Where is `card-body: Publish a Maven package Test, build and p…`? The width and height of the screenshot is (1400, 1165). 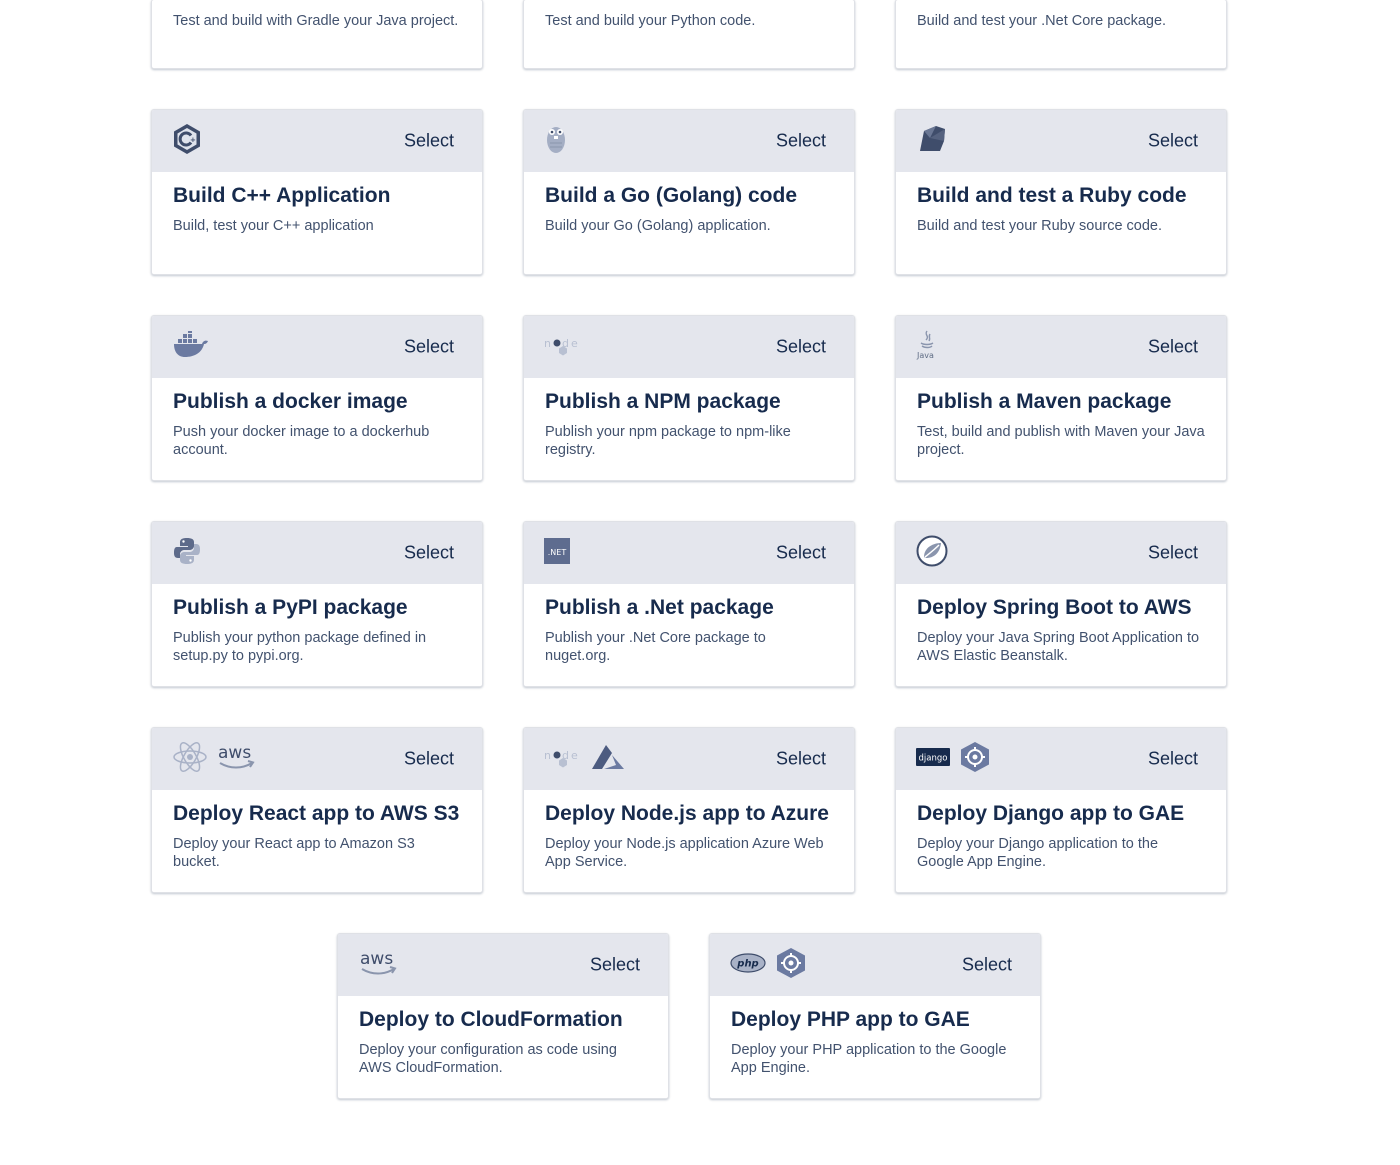 card-body: Publish a Maven package Test, build and p… is located at coordinates (1061, 418).